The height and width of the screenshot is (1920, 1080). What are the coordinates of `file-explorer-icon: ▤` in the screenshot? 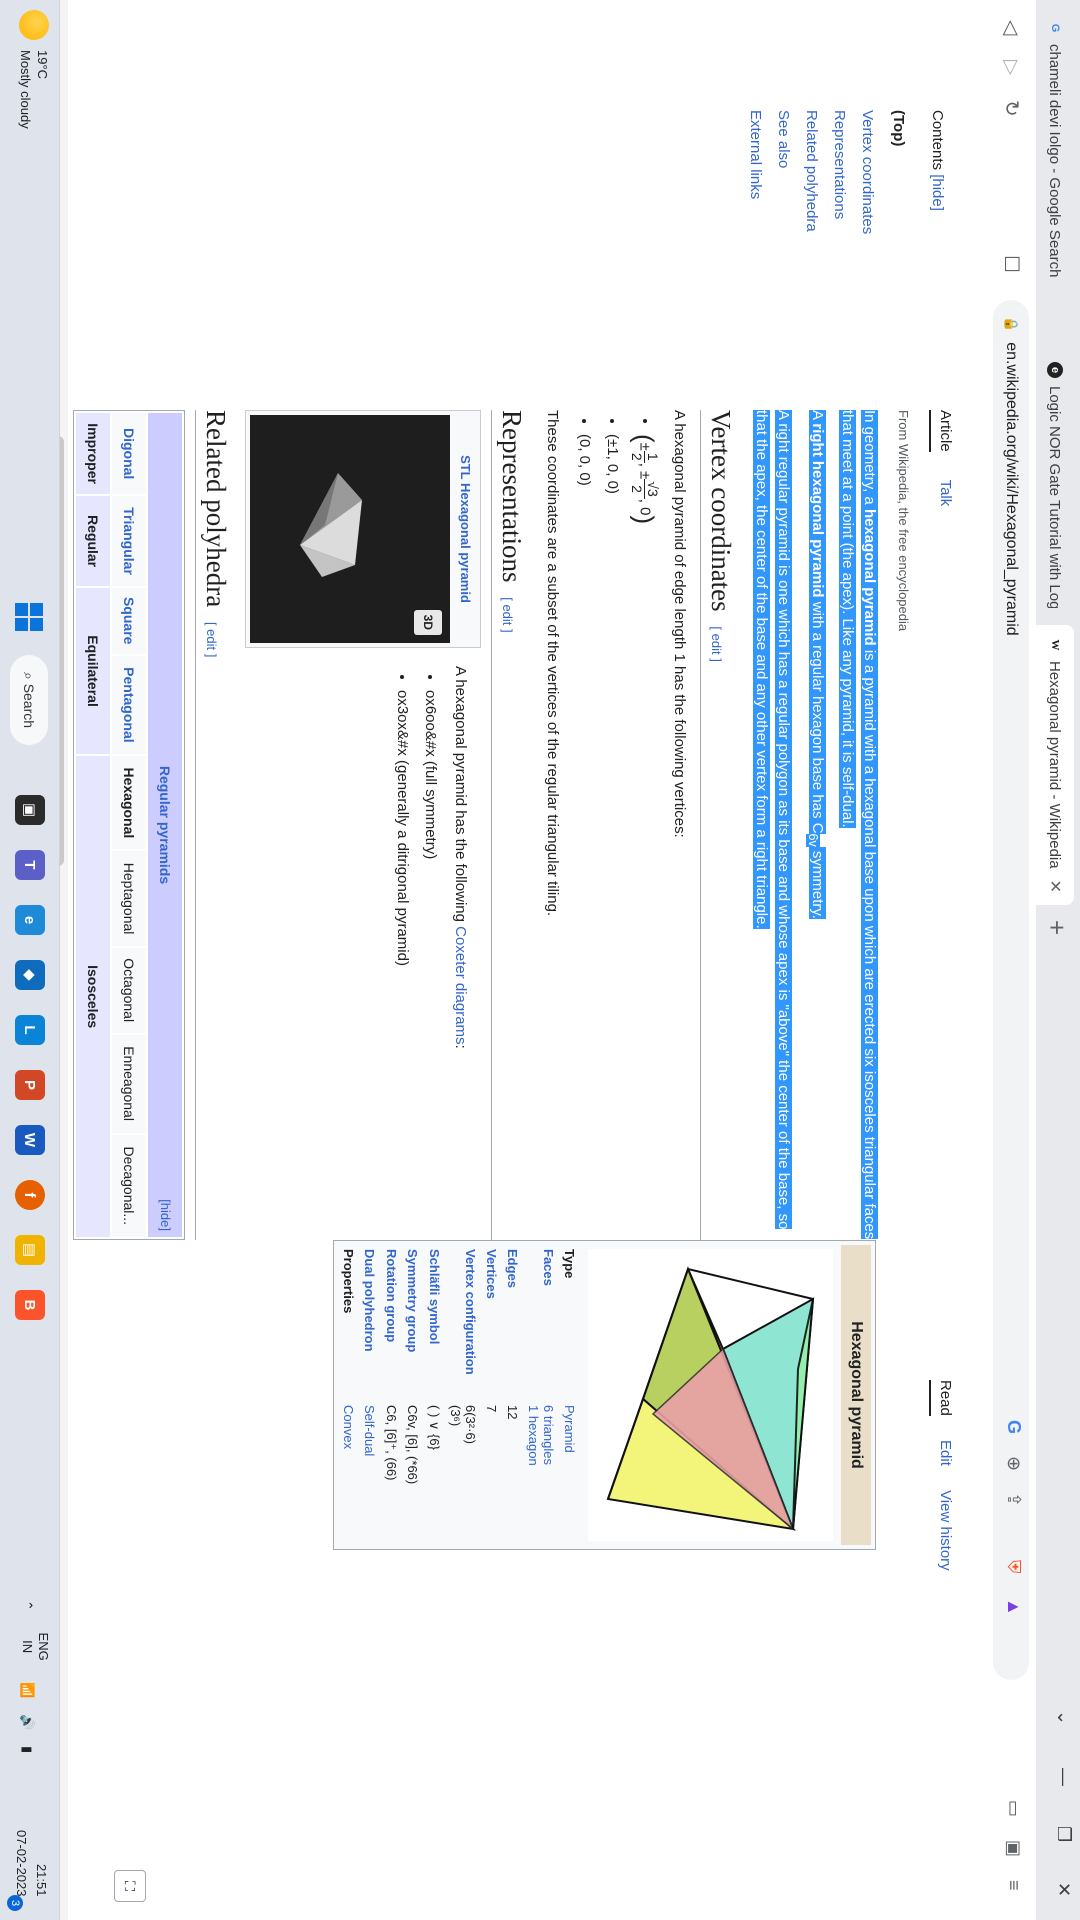 It's located at (30, 1250).